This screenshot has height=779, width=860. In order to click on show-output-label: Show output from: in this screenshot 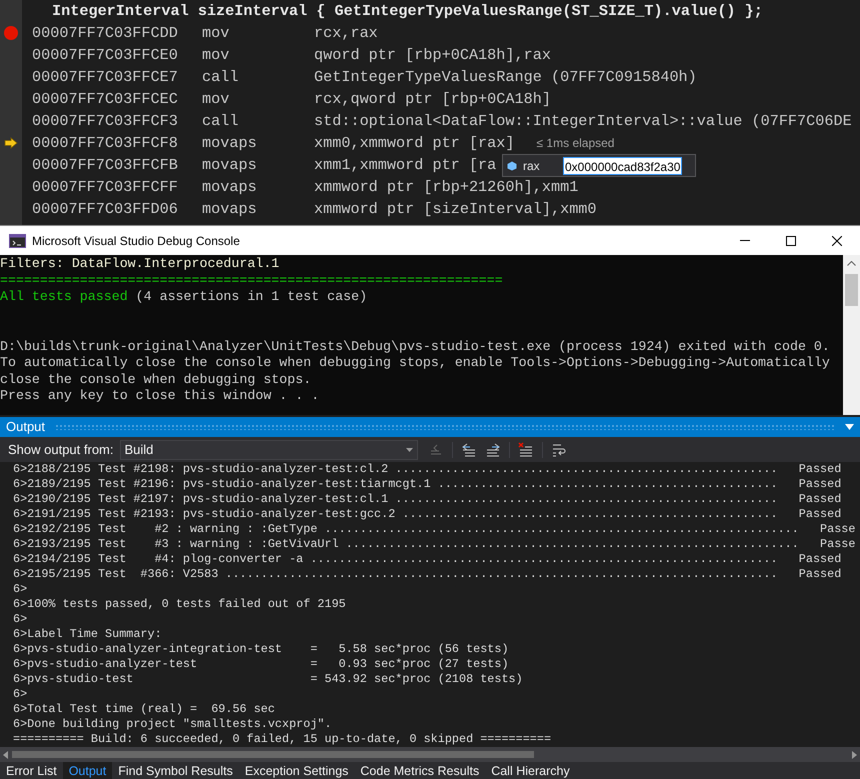, I will do `click(61, 449)`.